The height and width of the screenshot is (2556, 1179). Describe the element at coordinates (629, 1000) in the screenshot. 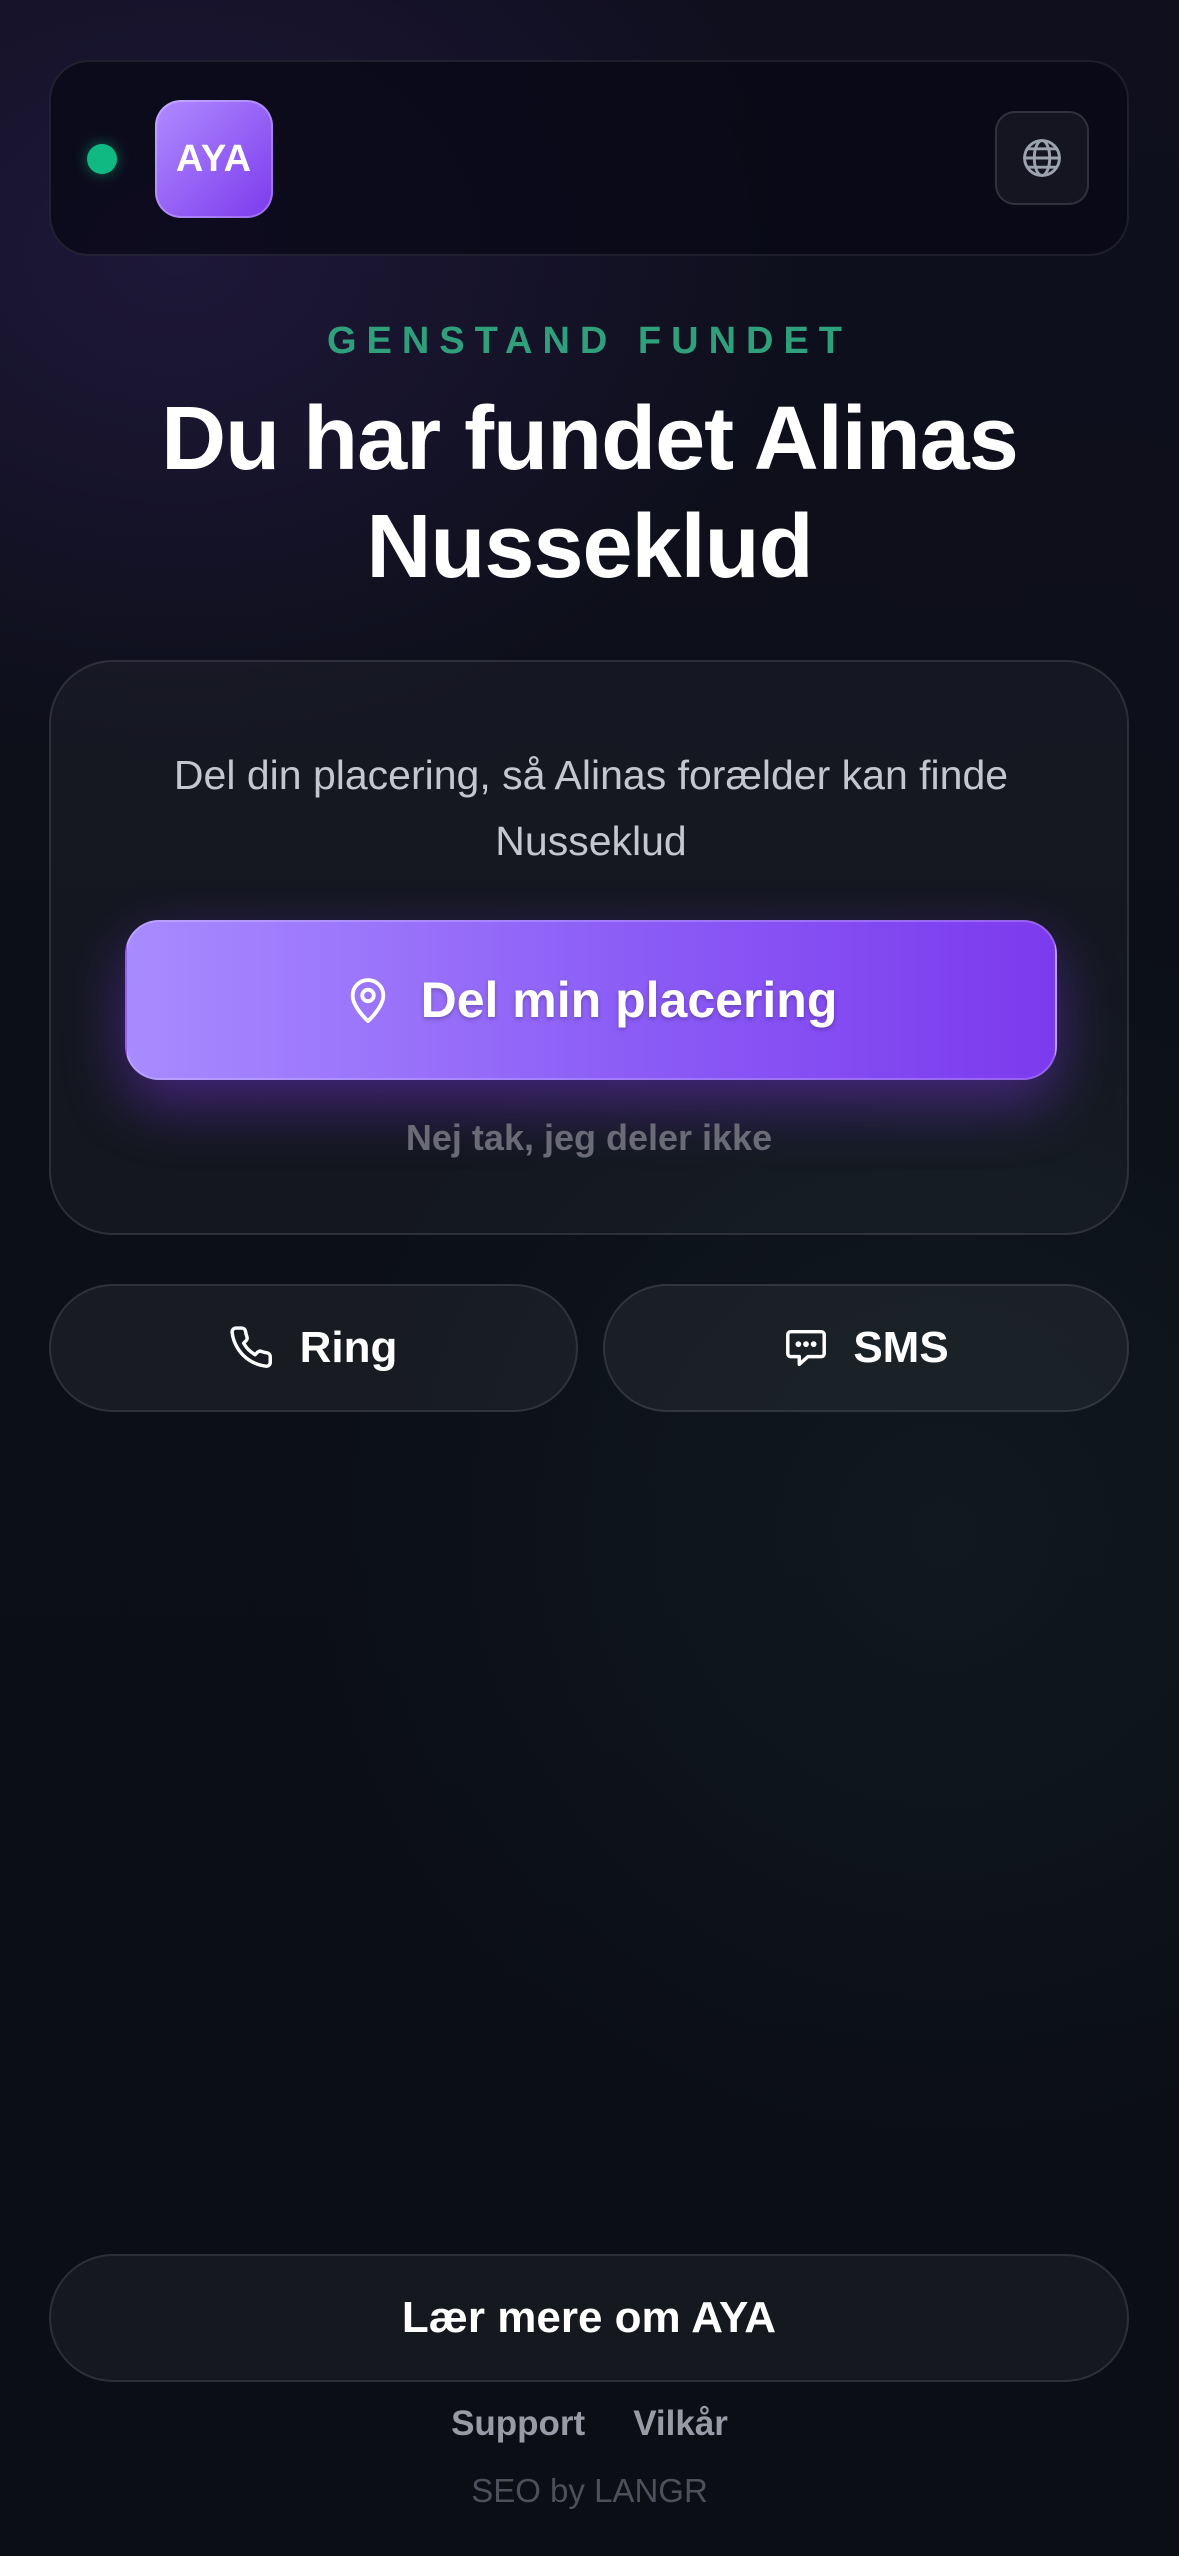

I see `share-location-label: Del min placering` at that location.